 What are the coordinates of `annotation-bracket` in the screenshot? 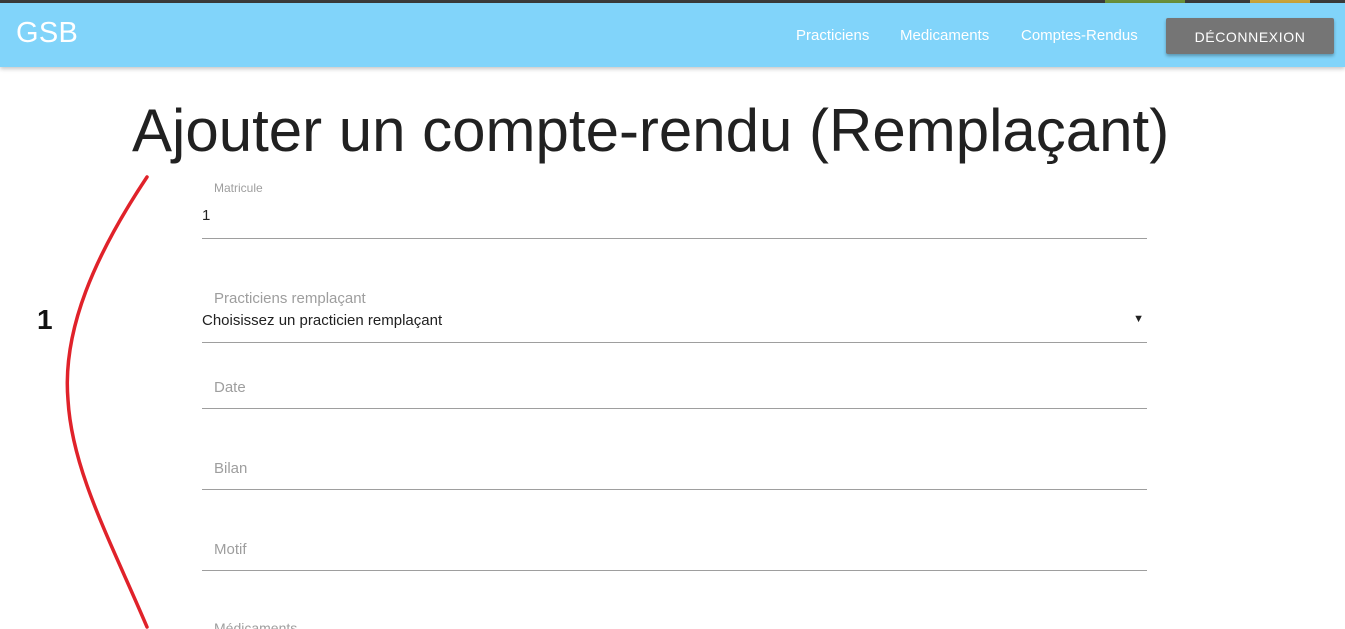 It's located at (107, 402).